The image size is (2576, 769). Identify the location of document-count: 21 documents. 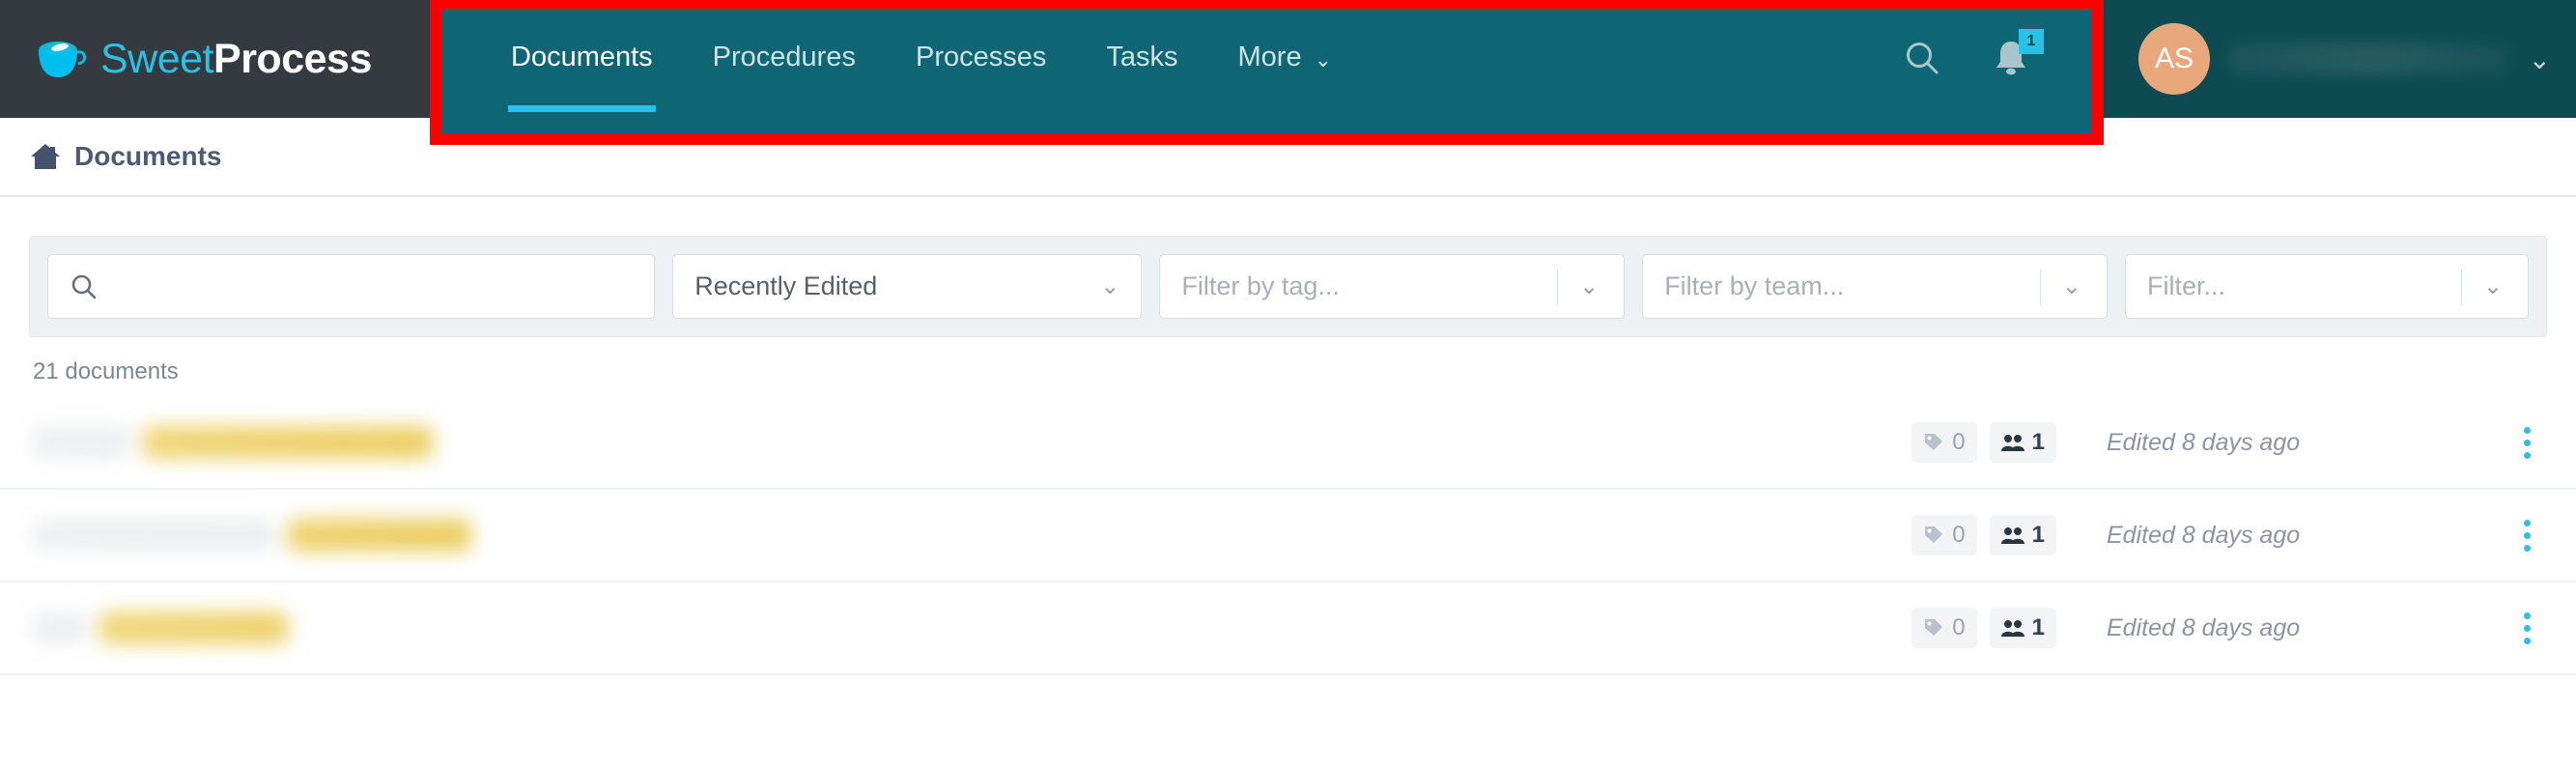
(106, 371).